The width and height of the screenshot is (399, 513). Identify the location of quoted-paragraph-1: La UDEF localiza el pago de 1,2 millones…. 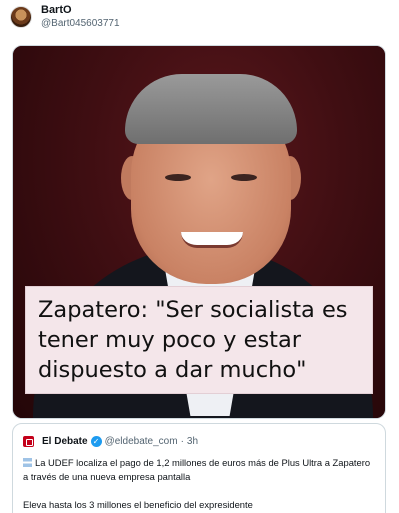
(199, 470).